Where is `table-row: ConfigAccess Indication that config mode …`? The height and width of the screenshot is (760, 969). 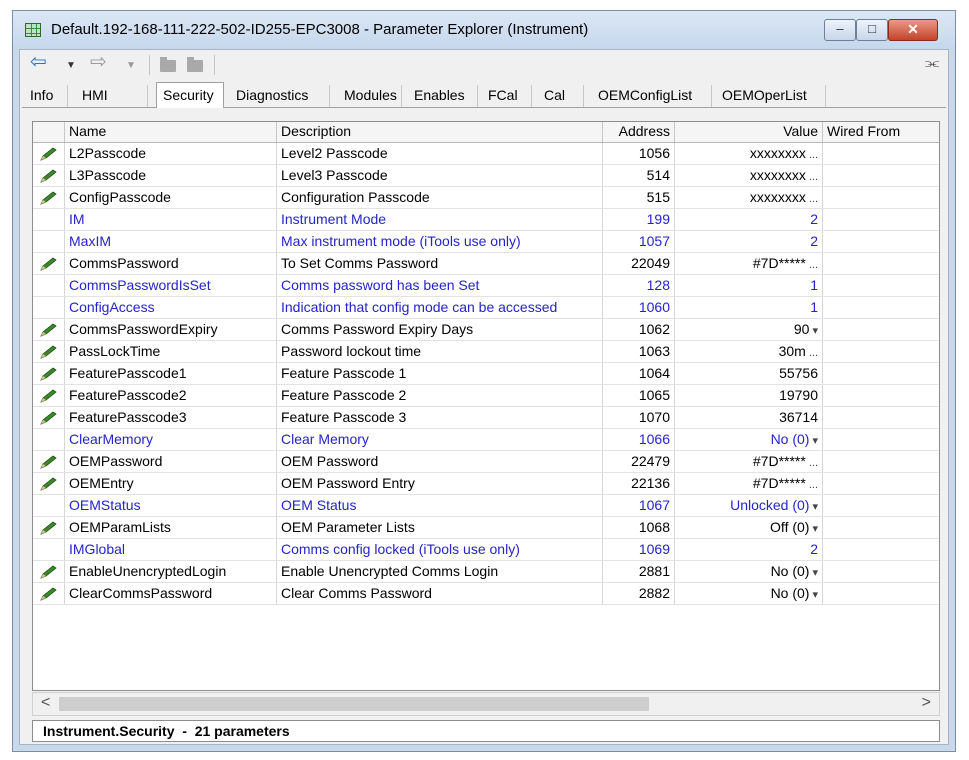 table-row: ConfigAccess Indication that config mode … is located at coordinates (486, 308).